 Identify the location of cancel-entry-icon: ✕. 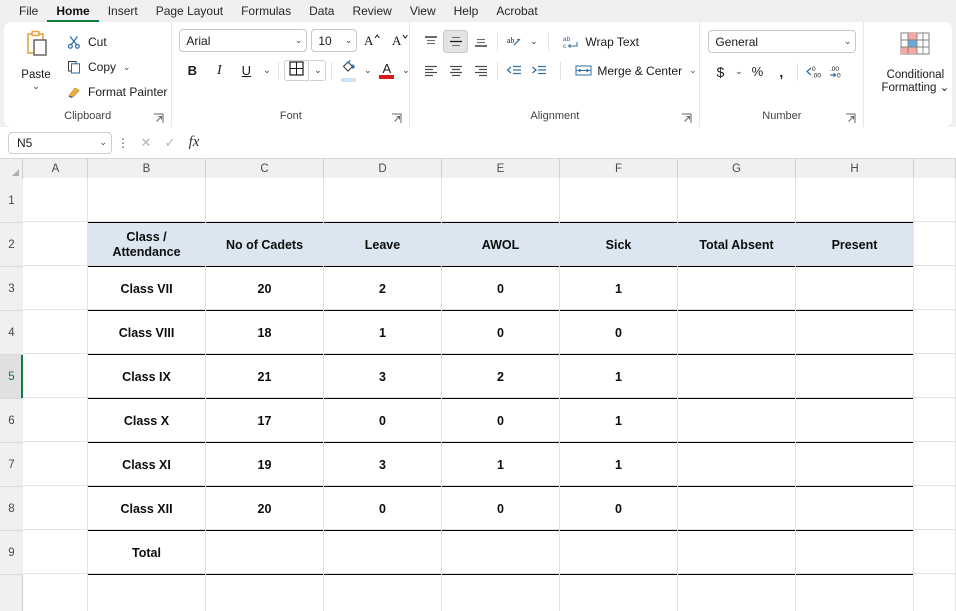
(146, 143).